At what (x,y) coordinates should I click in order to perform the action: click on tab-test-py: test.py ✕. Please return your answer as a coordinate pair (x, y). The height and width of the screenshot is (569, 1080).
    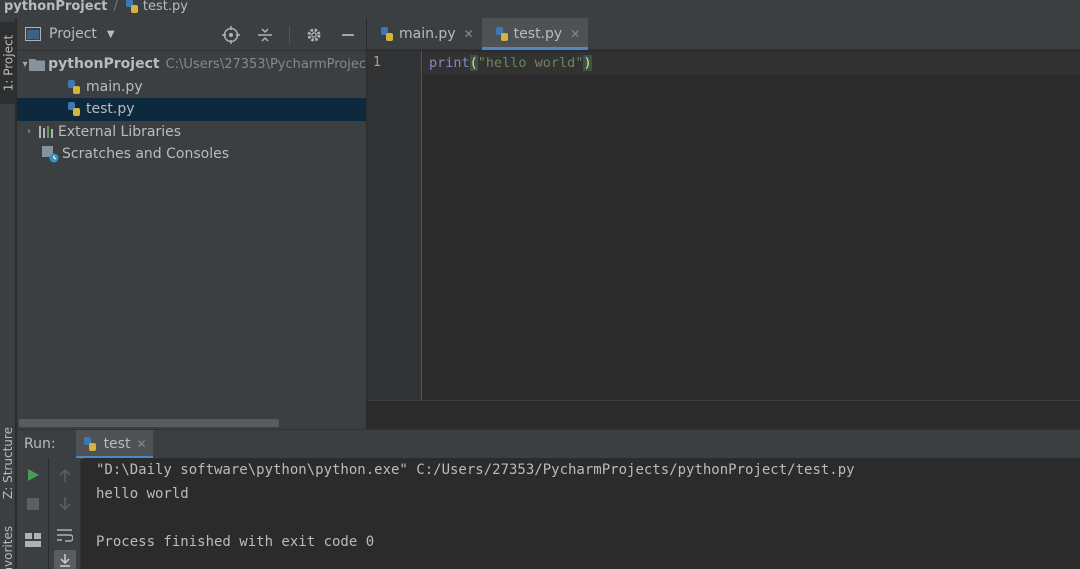
    Looking at the image, I should click on (535, 34).